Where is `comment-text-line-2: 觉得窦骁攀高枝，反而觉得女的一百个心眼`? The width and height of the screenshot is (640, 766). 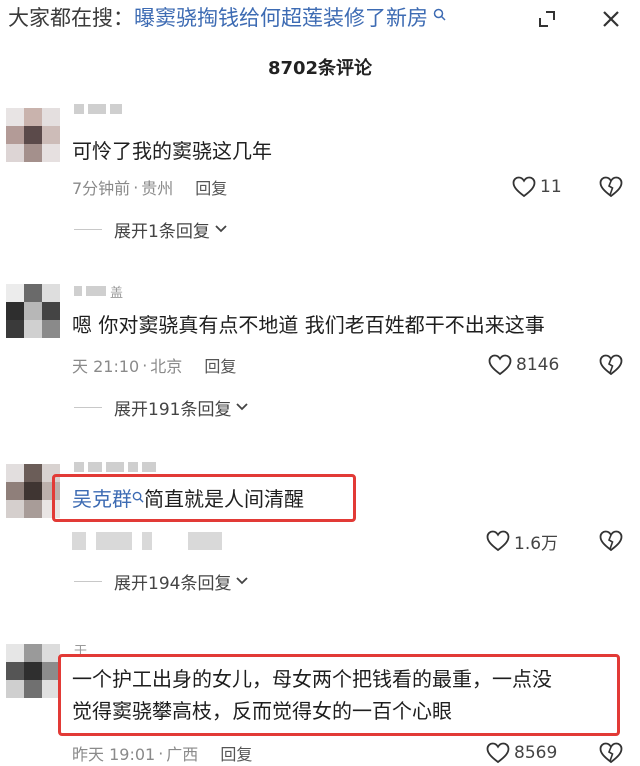 comment-text-line-2: 觉得窦骁攀高枝，反而觉得女的一百个心眼 is located at coordinates (262, 711).